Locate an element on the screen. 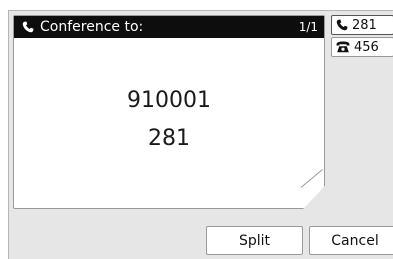 The image size is (393, 259). call-item-label: 281 is located at coordinates (364, 25).